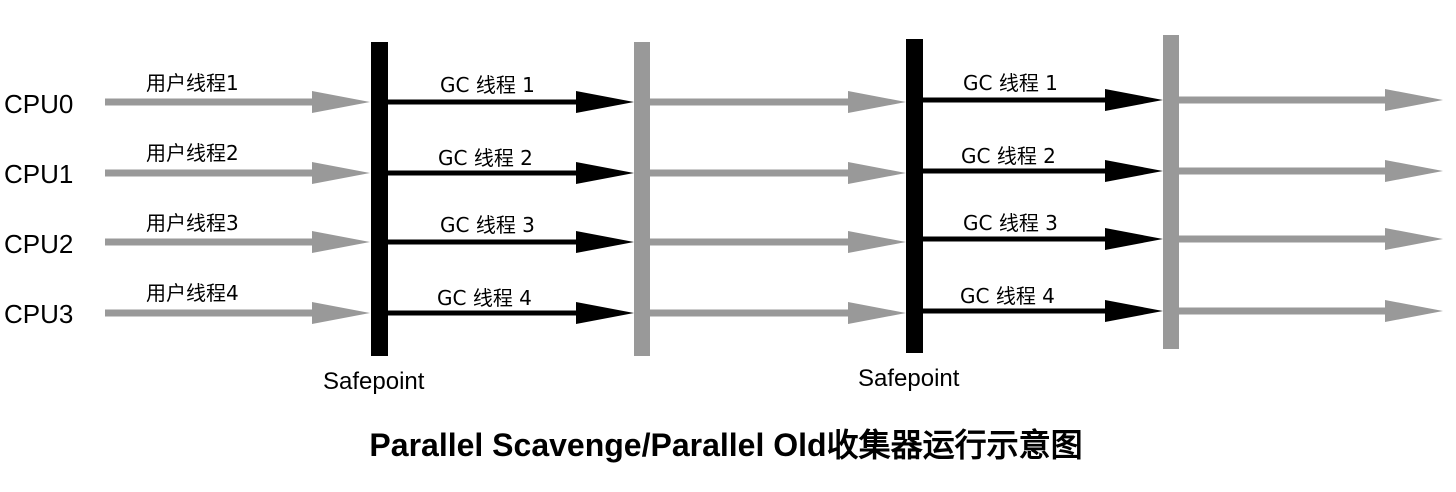 The image size is (1456, 492). What do you see at coordinates (192, 293) in the screenshot?
I see `user-thread-label: 用户线程4` at bounding box center [192, 293].